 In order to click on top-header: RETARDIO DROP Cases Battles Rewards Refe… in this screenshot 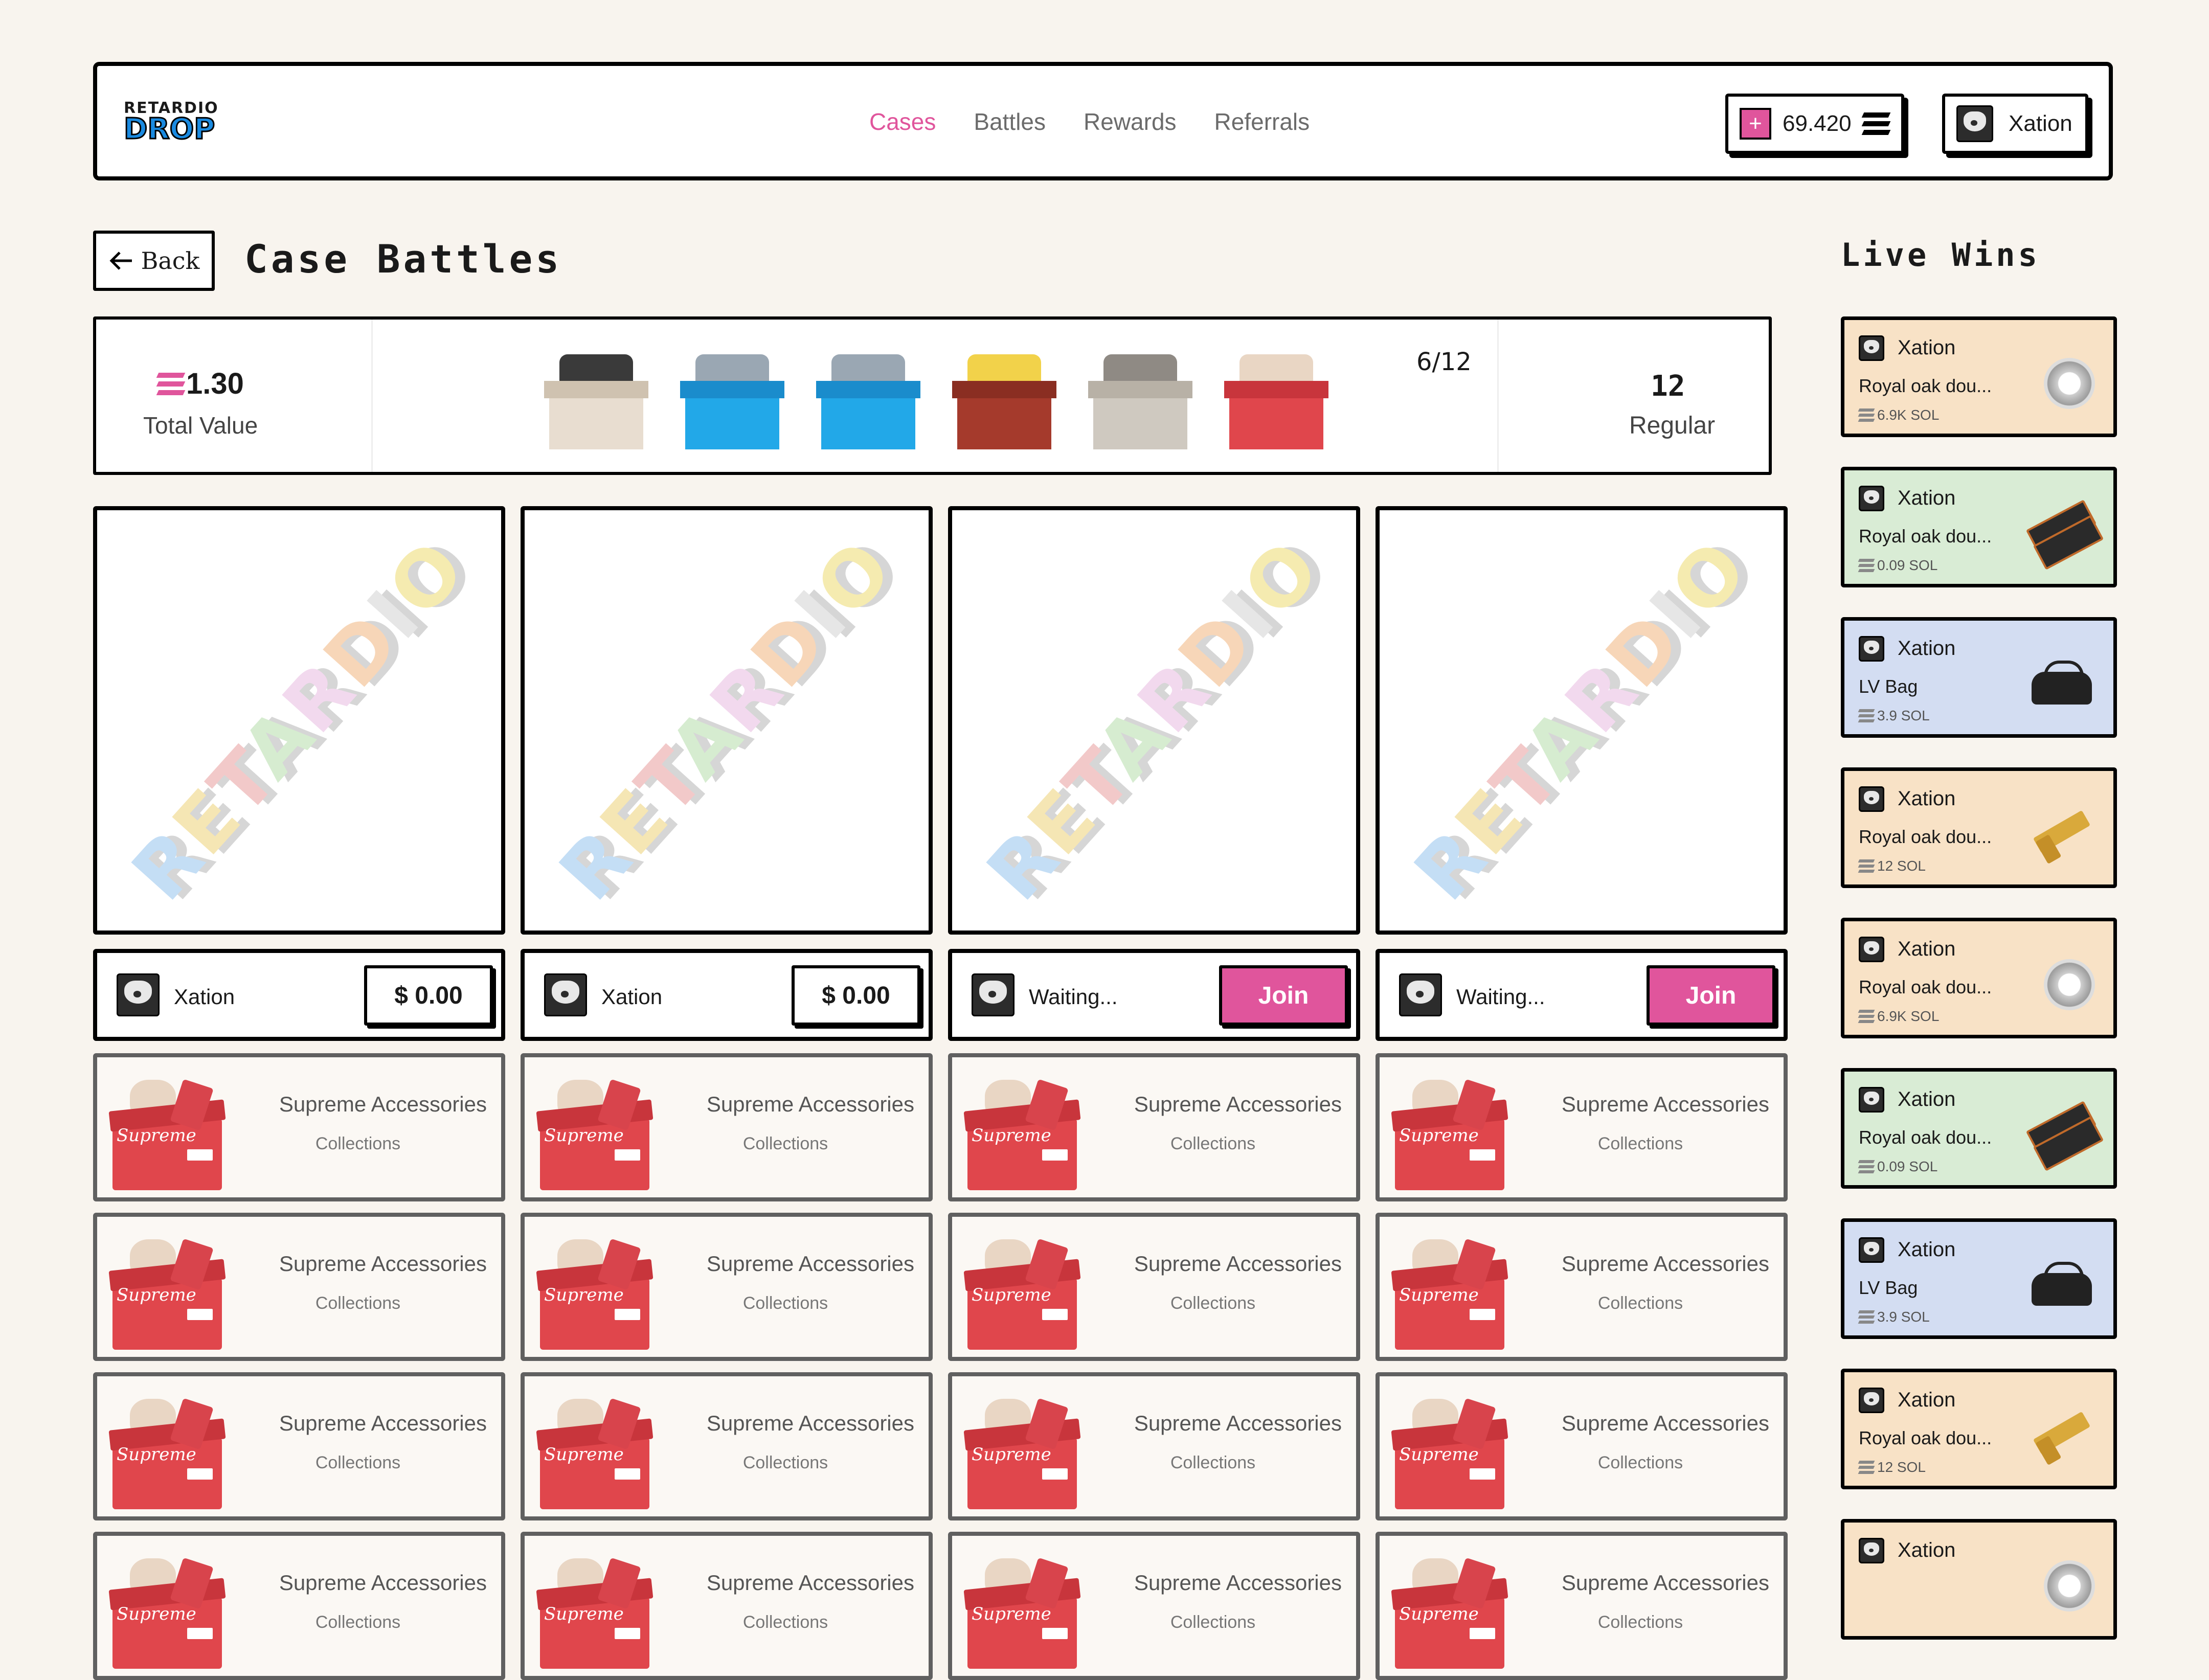, I will do `click(1103, 121)`.